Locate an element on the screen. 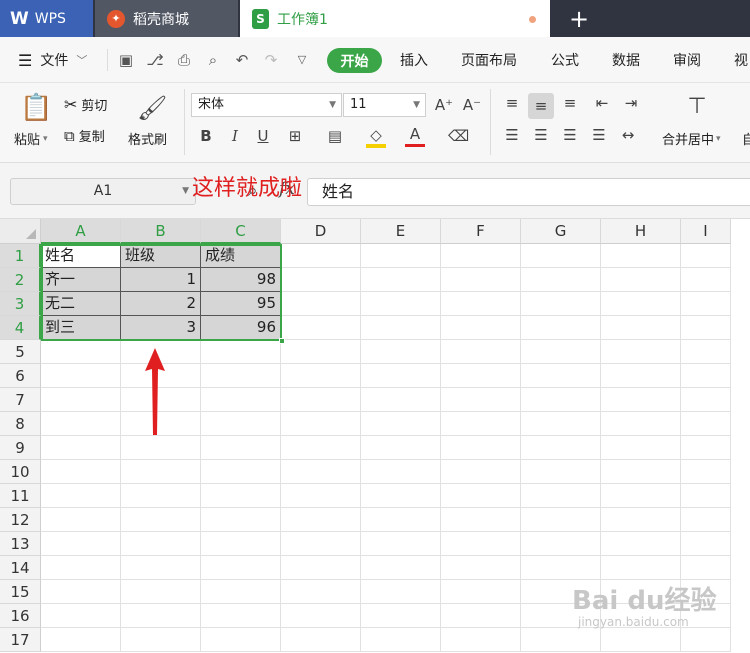 The width and height of the screenshot is (750, 653). cell-f2 is located at coordinates (481, 280).